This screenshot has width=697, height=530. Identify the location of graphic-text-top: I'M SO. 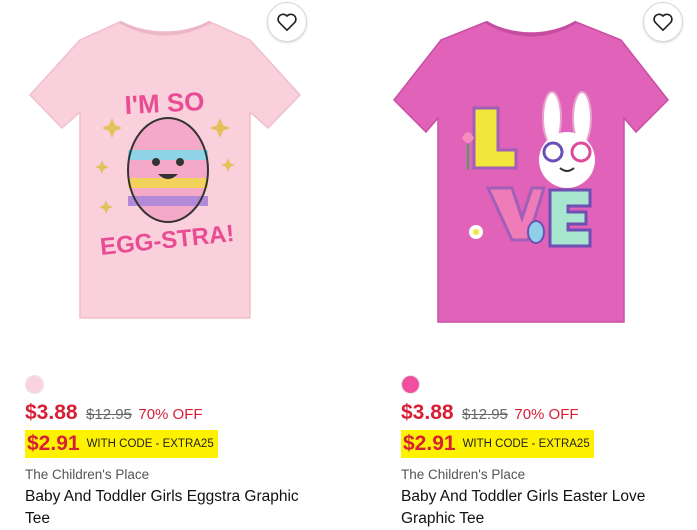
(164, 103).